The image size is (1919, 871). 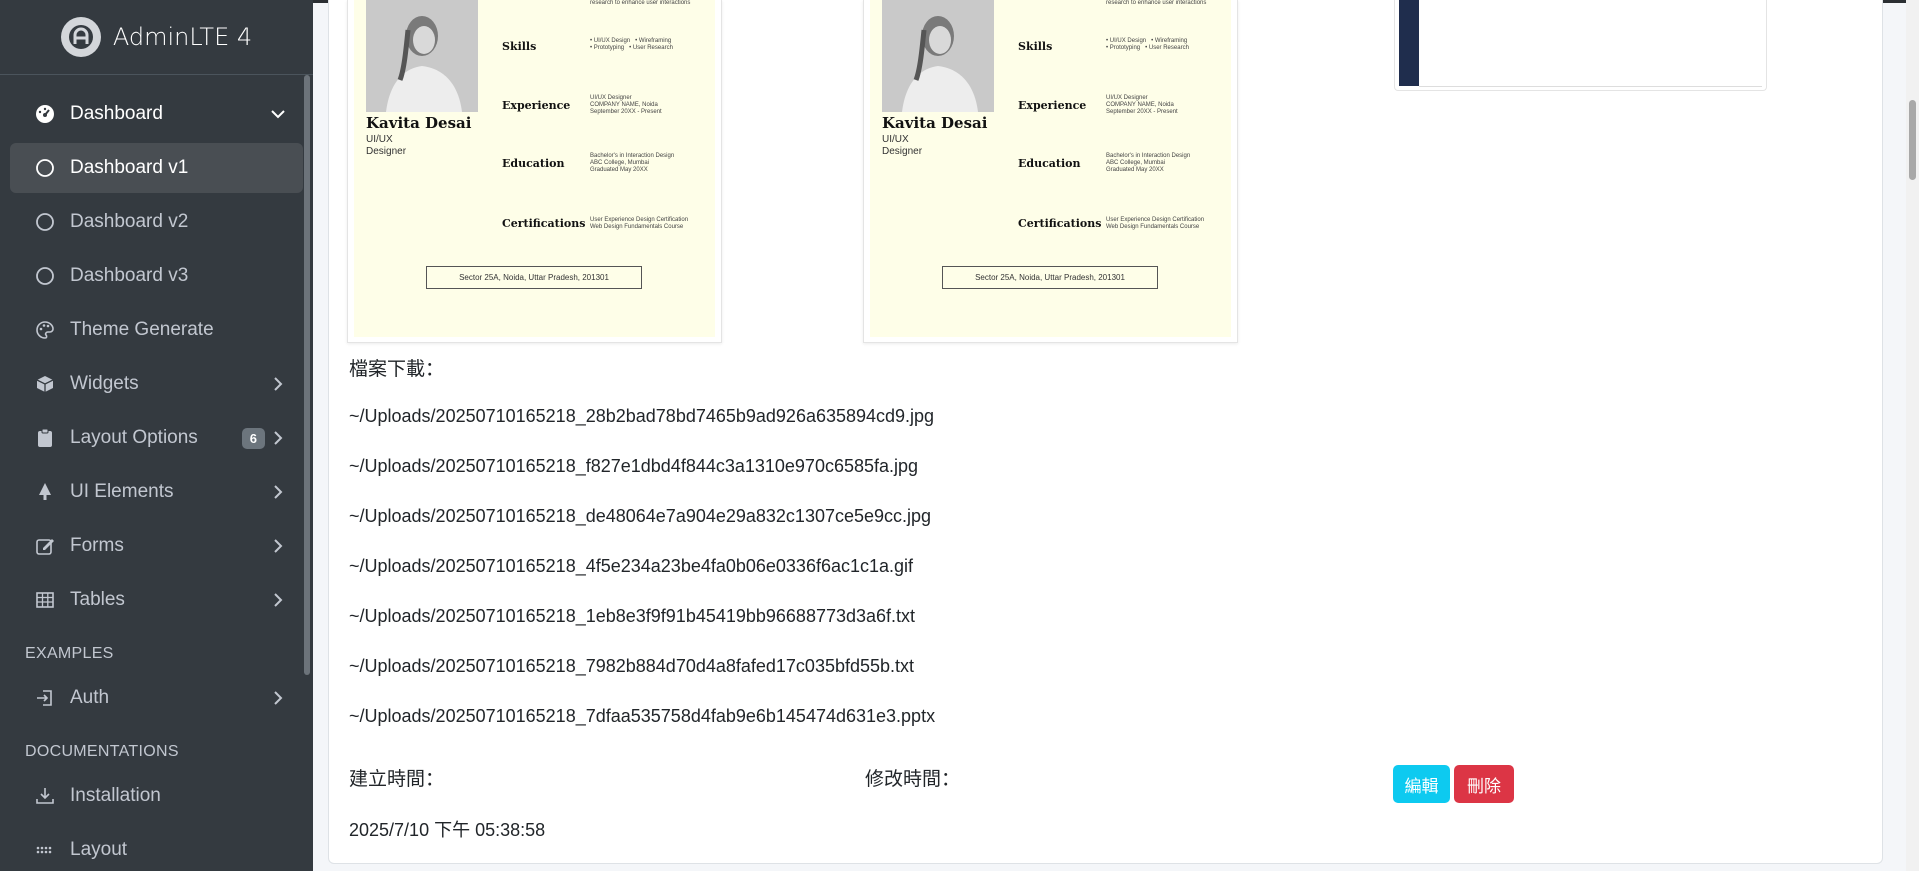 I want to click on sidebar-item-label: Installation, so click(x=115, y=795).